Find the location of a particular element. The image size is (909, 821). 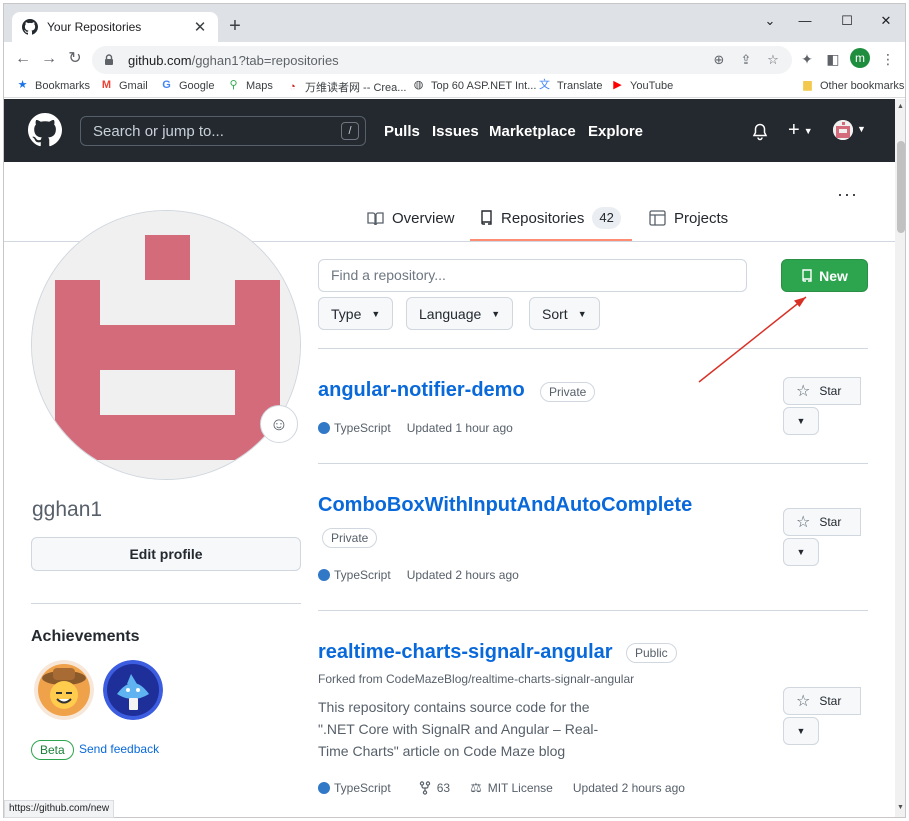

bookmark-label: Google is located at coordinates (196, 86).